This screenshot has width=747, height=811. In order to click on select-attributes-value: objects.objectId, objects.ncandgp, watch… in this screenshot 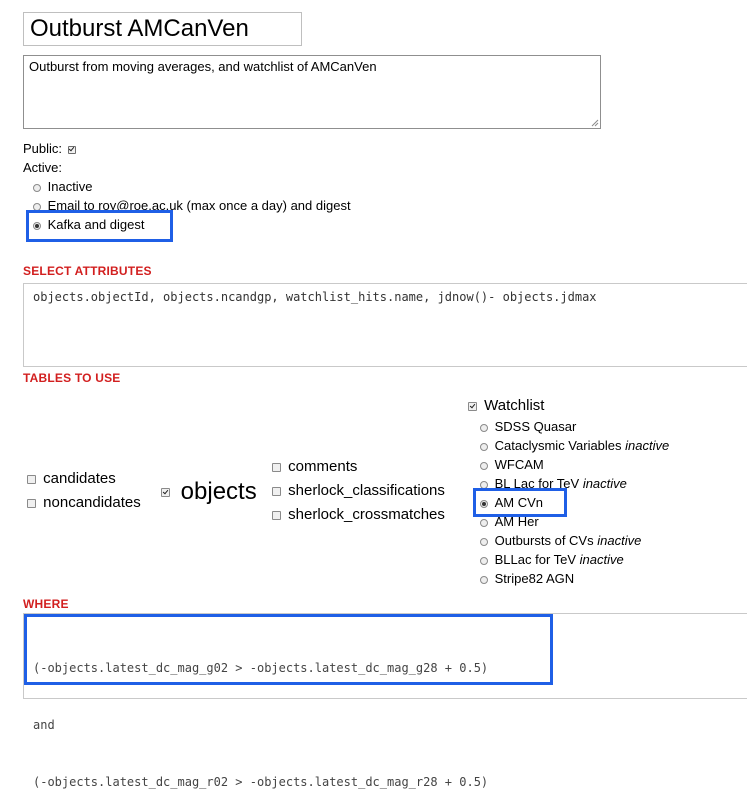, I will do `click(315, 297)`.